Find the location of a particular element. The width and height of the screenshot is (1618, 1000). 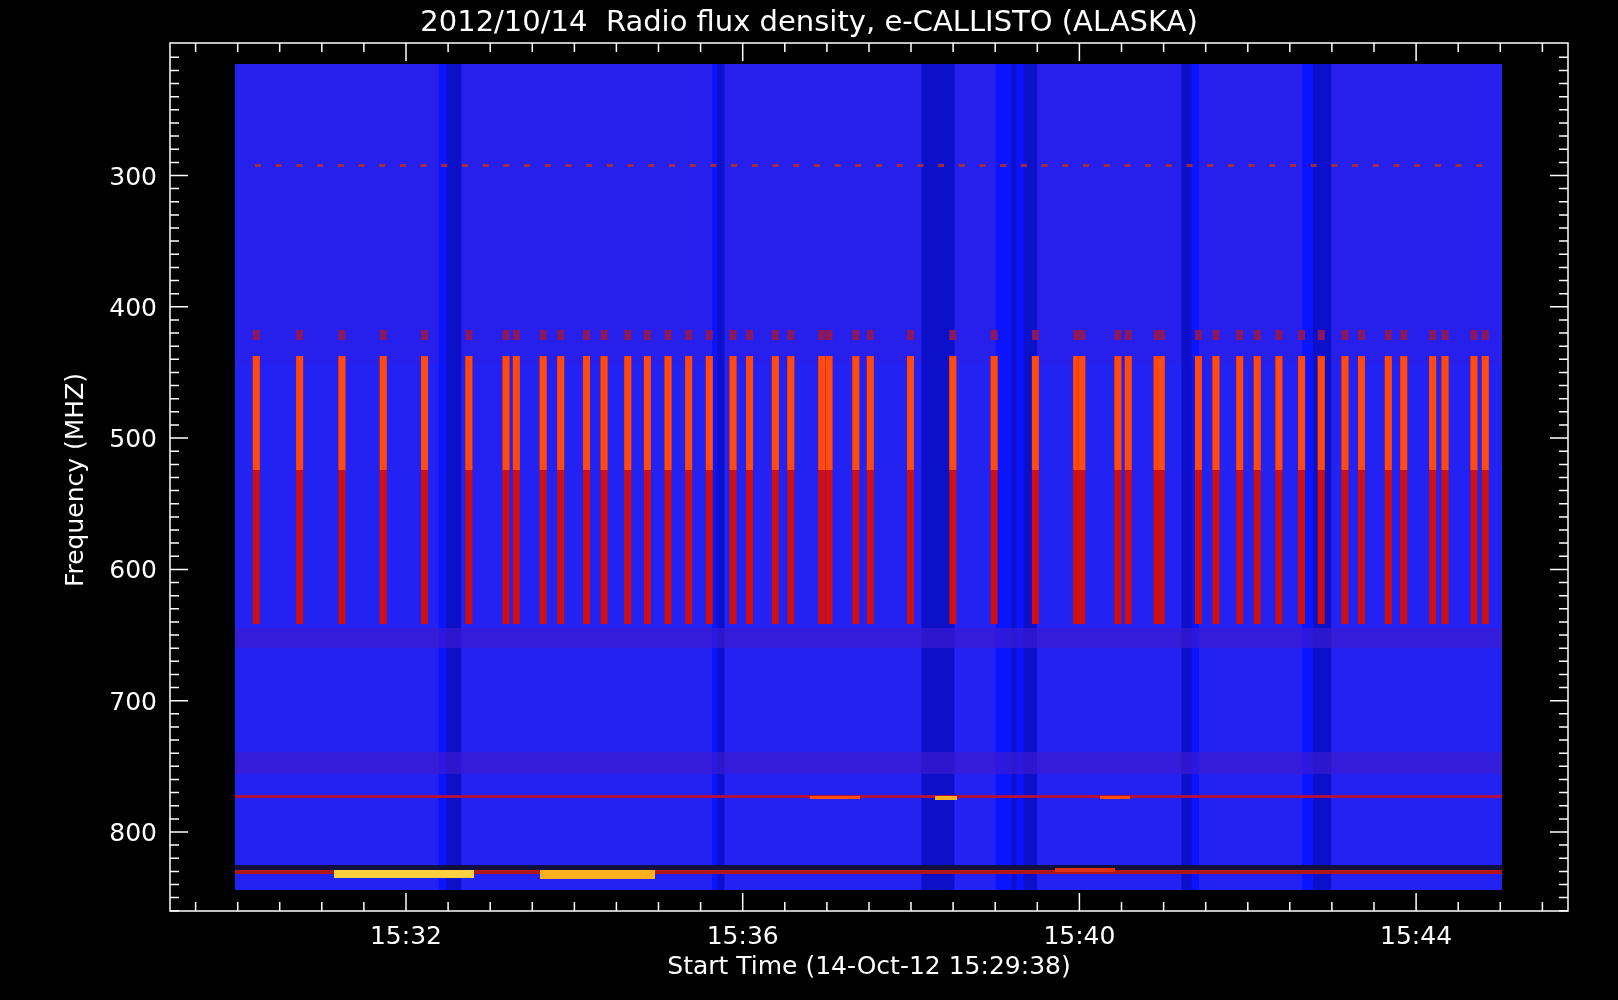

plot-title: 2012/10/14 Radio flux density, e-CALLISTO (ALASKA) is located at coordinates (809, 21).